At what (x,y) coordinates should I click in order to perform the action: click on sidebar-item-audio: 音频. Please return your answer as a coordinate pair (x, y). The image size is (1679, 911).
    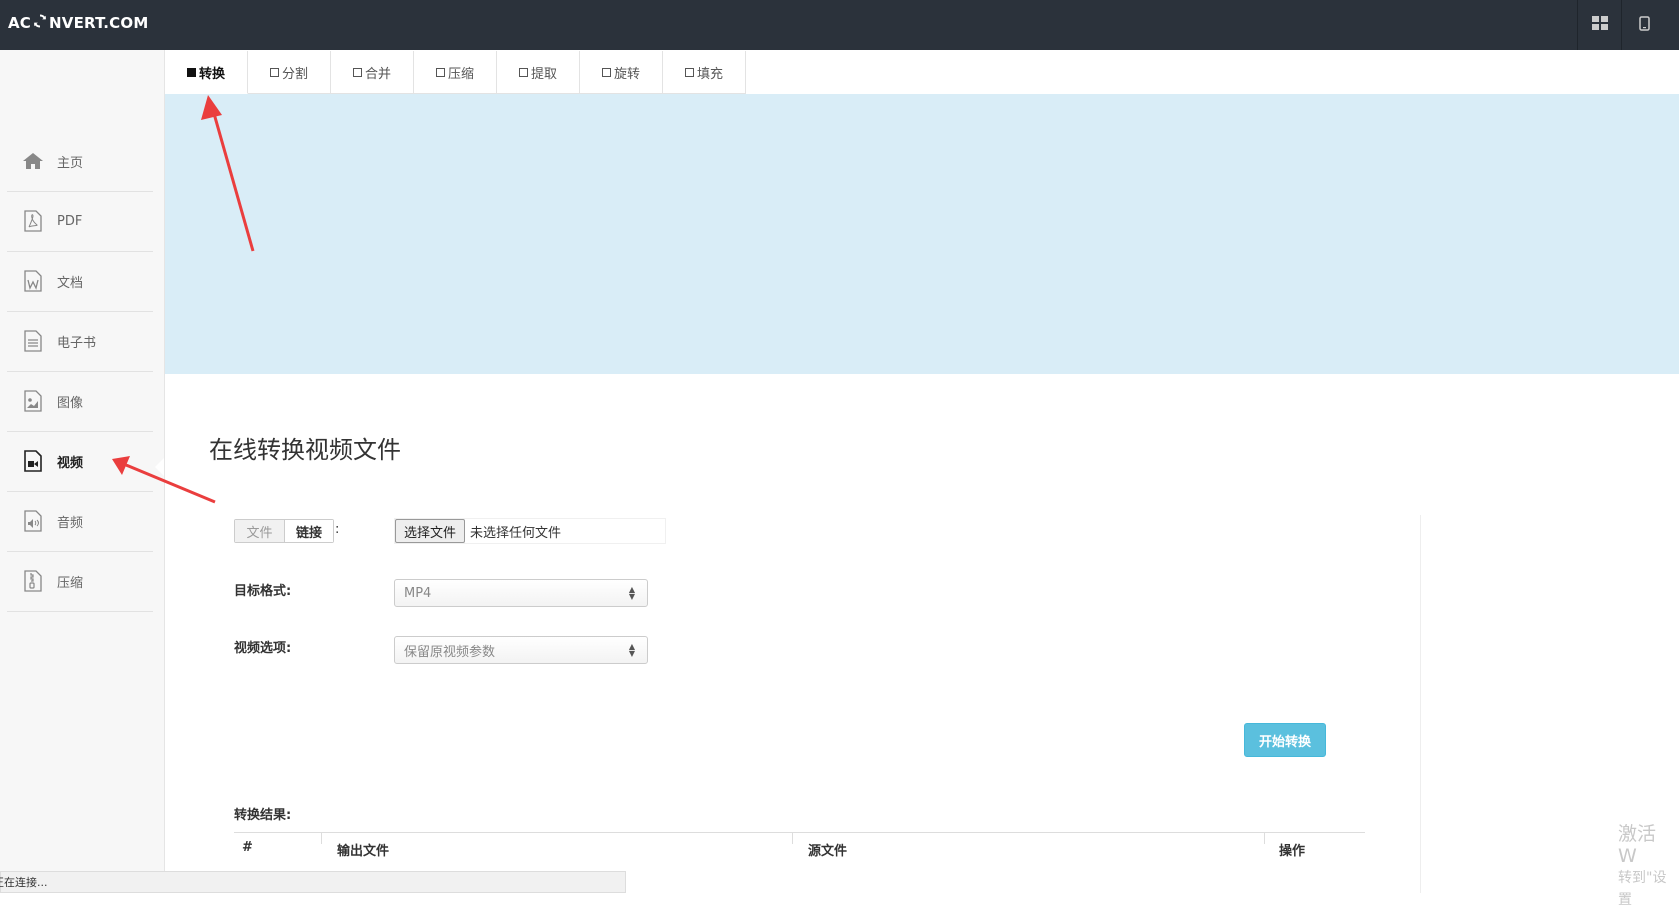
    Looking at the image, I should click on (80, 521).